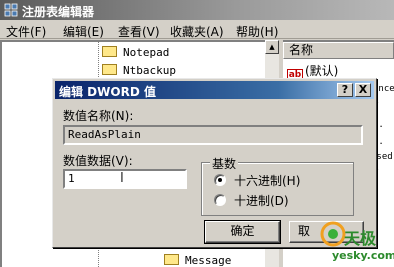 The height and width of the screenshot is (267, 394). What do you see at coordinates (338, 50) in the screenshot?
I see `column-header-name: 名称` at bounding box center [338, 50].